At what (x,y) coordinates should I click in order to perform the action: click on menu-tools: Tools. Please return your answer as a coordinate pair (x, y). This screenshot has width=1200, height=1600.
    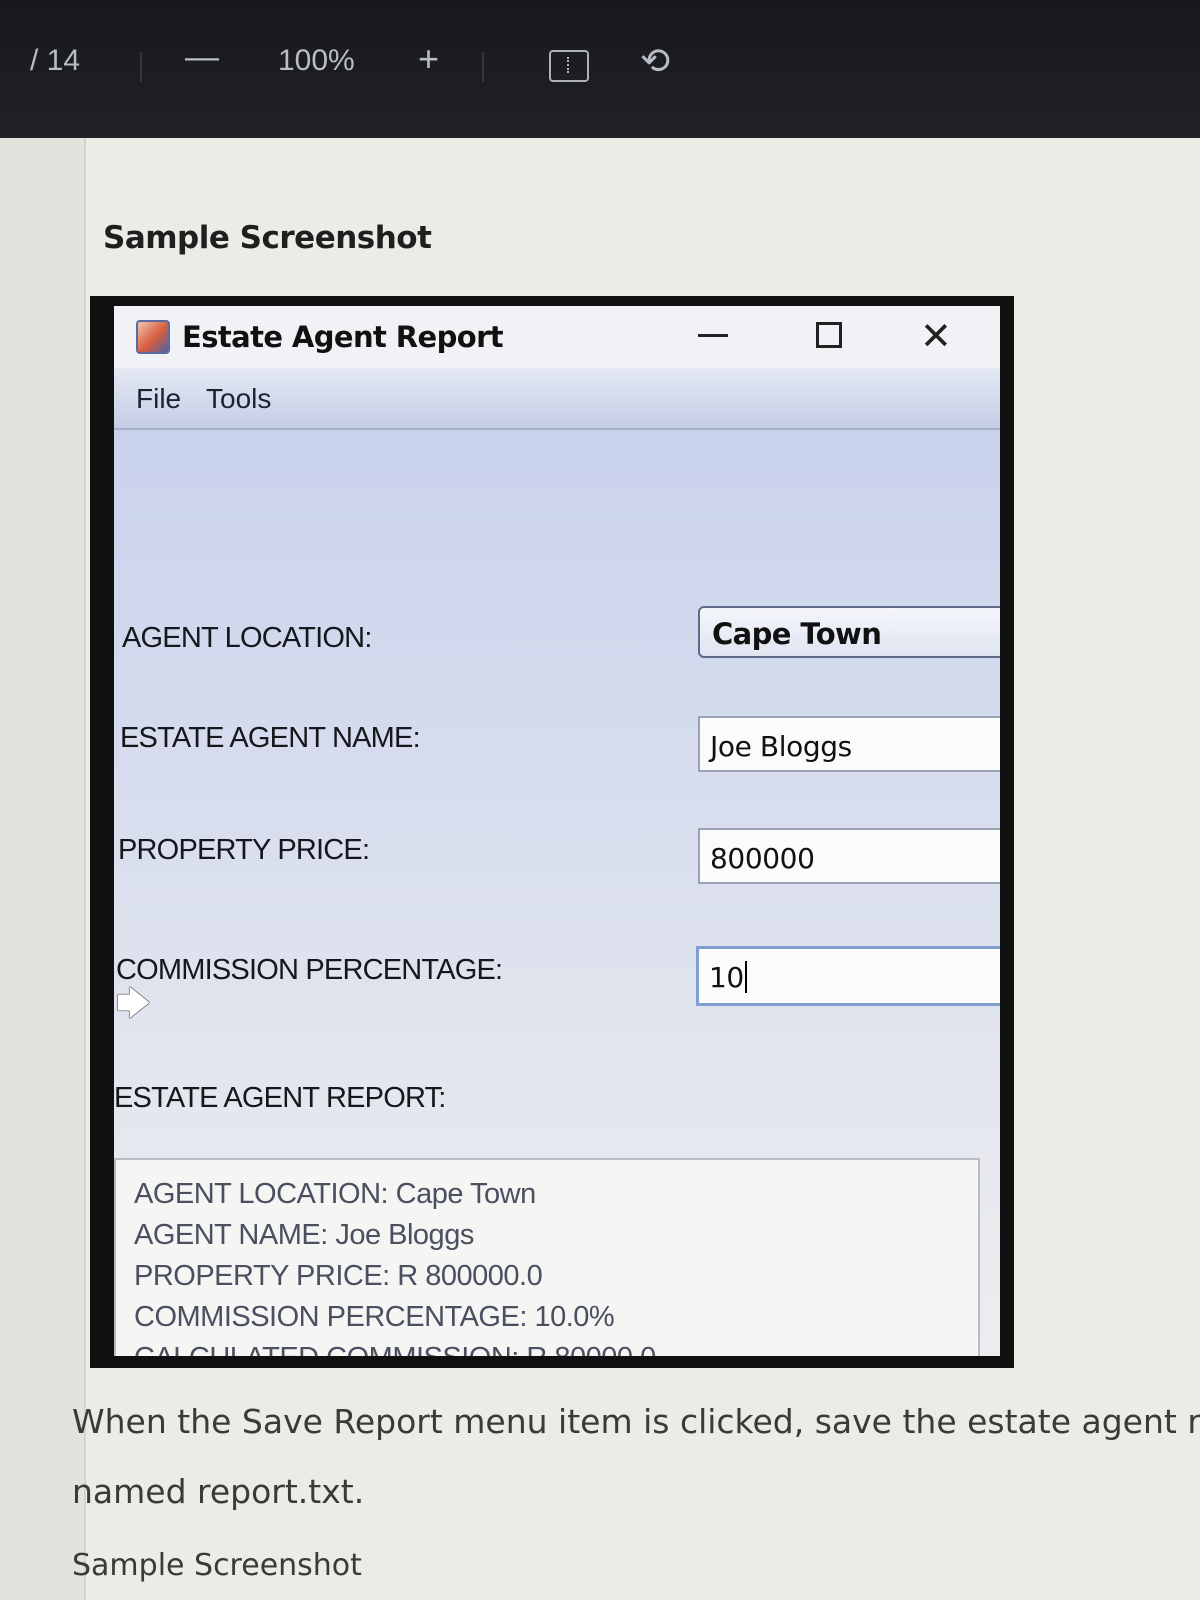
    Looking at the image, I should click on (238, 399).